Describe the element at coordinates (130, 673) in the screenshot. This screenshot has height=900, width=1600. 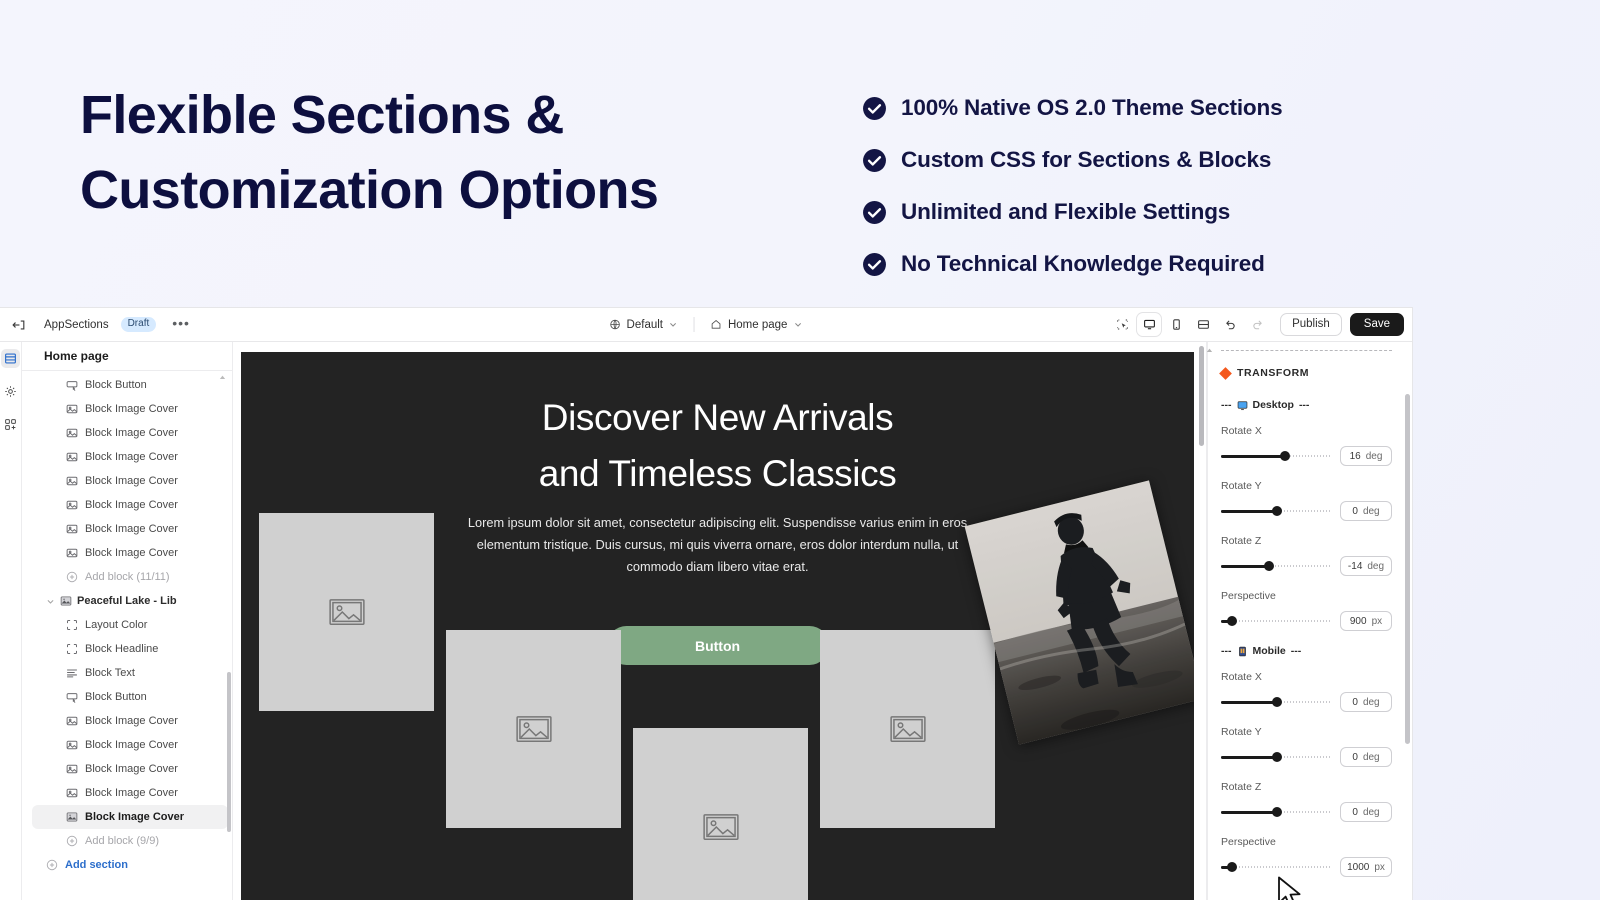
I see `sidebar-block-row: Block Text` at that location.